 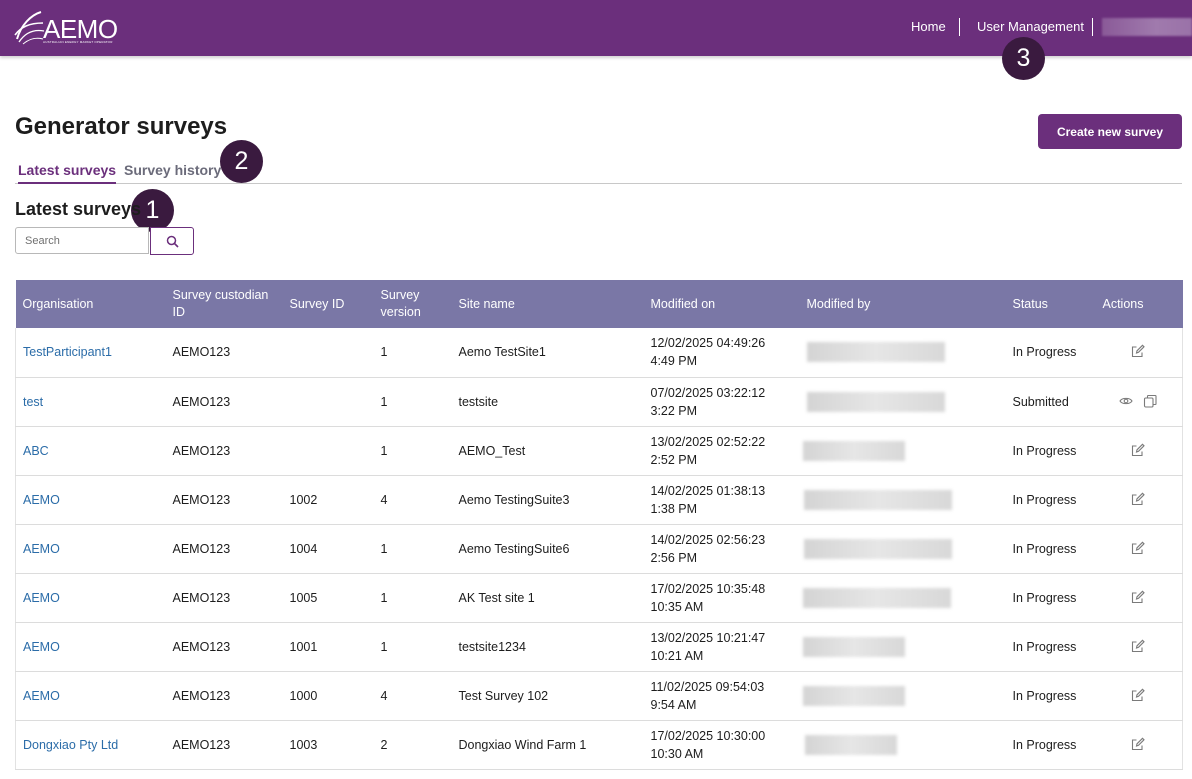 What do you see at coordinates (67, 352) in the screenshot?
I see `organisation-link: TestParticipant1` at bounding box center [67, 352].